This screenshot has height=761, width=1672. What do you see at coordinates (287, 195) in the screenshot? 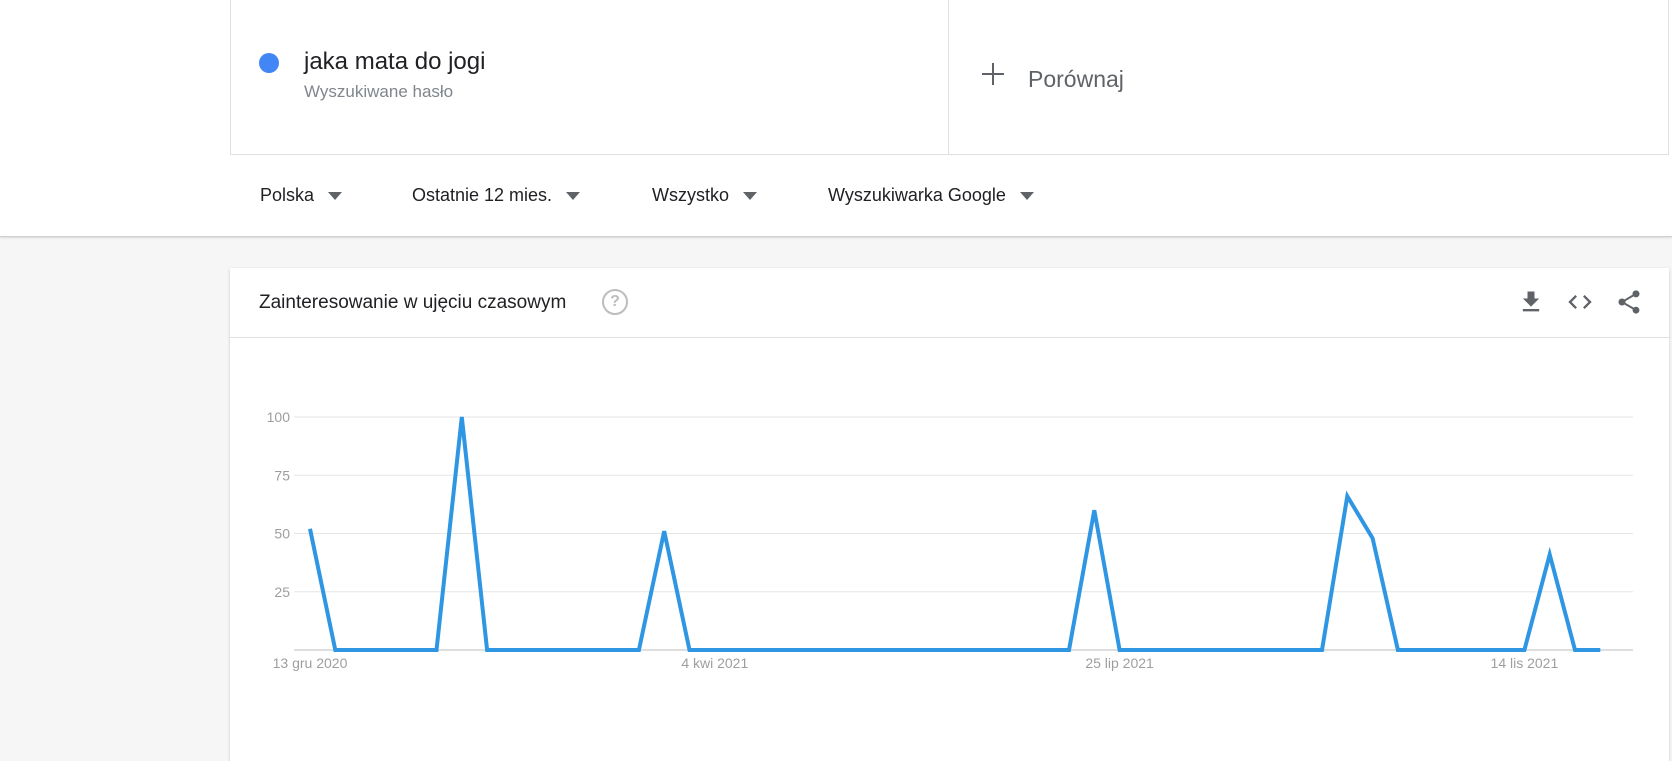
I see `region-filter-label: Polska` at bounding box center [287, 195].